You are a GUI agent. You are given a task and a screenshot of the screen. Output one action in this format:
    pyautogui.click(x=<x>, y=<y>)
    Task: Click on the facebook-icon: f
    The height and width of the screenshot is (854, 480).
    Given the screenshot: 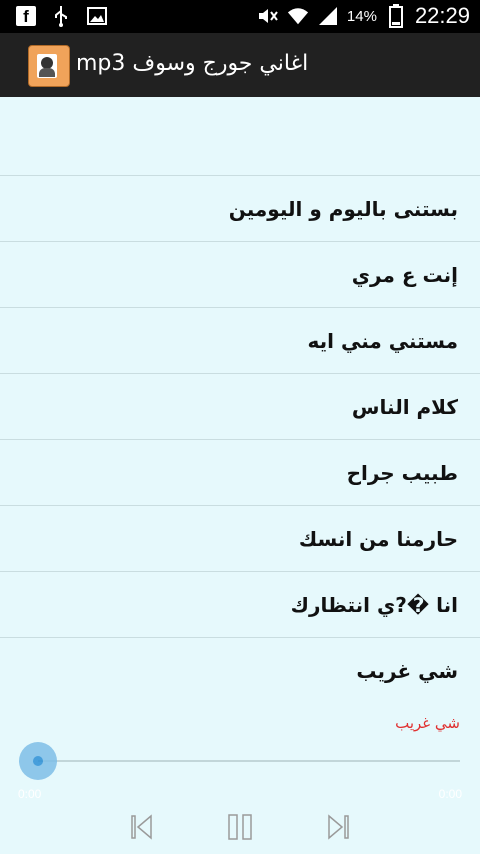 What is the action you would take?
    pyautogui.click(x=26, y=16)
    